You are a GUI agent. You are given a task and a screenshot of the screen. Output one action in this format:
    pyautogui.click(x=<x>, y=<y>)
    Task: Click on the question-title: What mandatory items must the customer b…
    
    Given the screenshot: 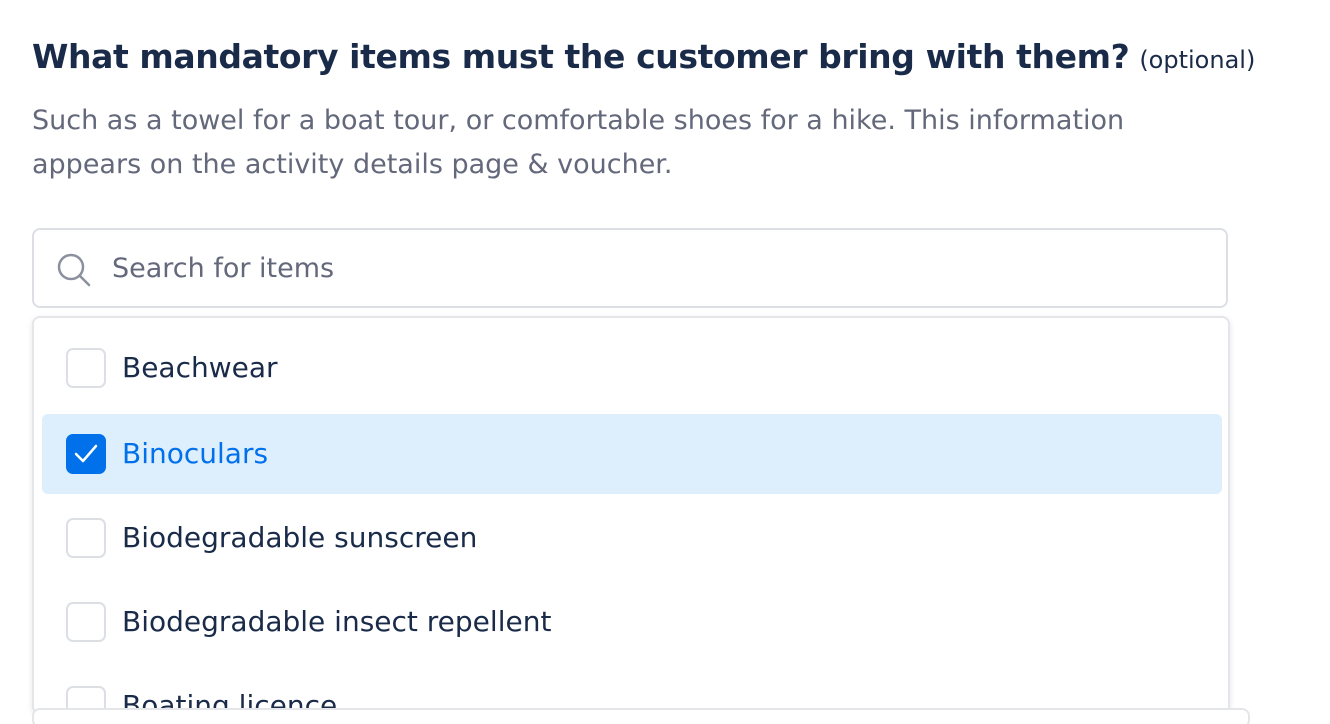 What is the action you would take?
    pyautogui.click(x=581, y=56)
    